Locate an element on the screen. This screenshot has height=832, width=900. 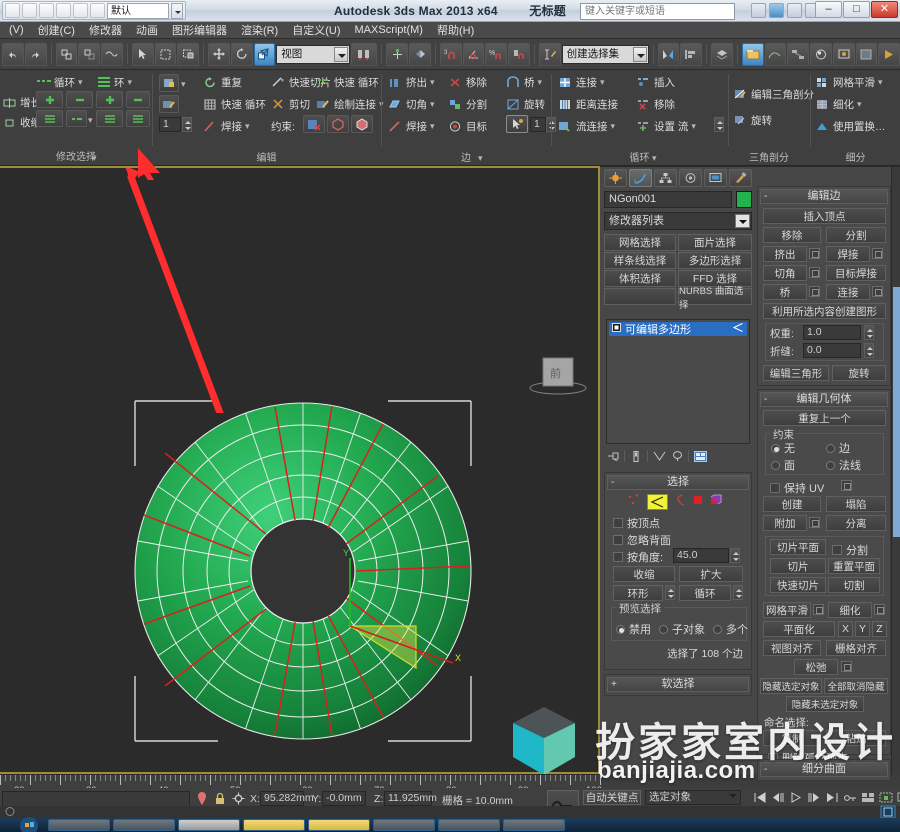
time-configuration-icon is located at coordinates (868, 797).